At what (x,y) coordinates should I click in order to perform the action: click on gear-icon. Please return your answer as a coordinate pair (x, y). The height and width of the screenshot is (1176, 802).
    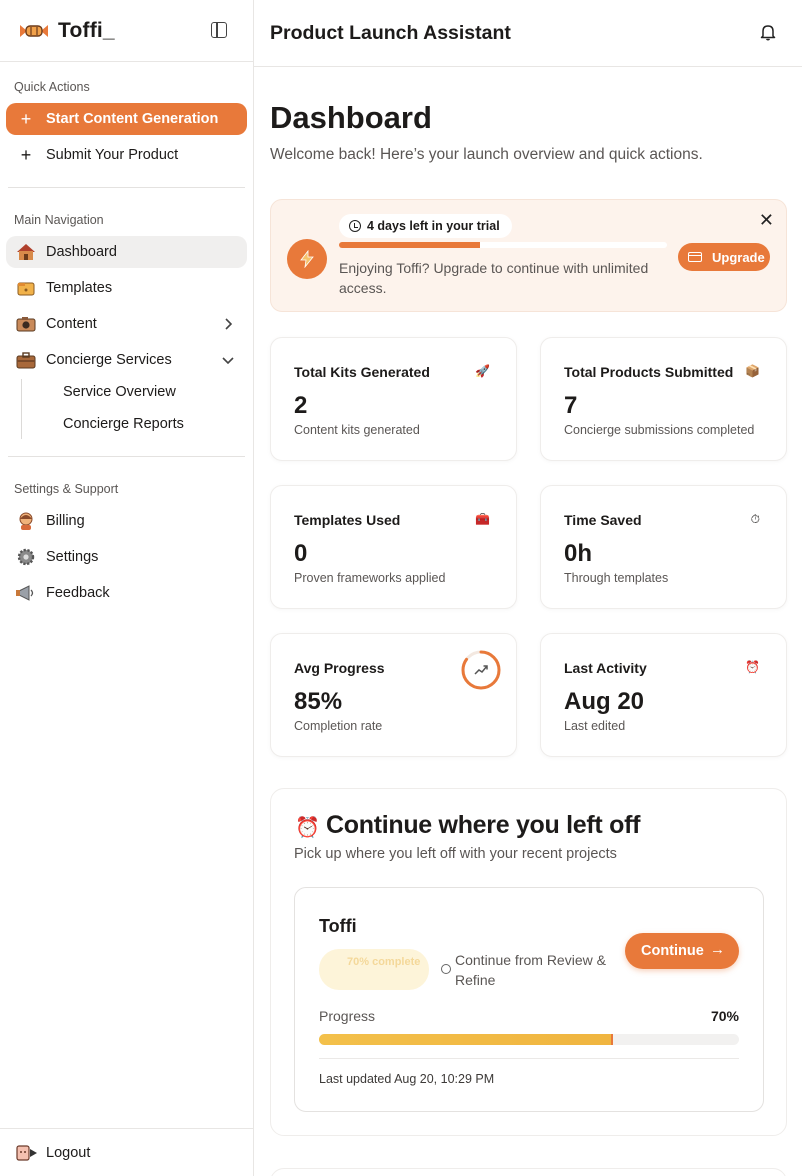
    Looking at the image, I should click on (26, 557).